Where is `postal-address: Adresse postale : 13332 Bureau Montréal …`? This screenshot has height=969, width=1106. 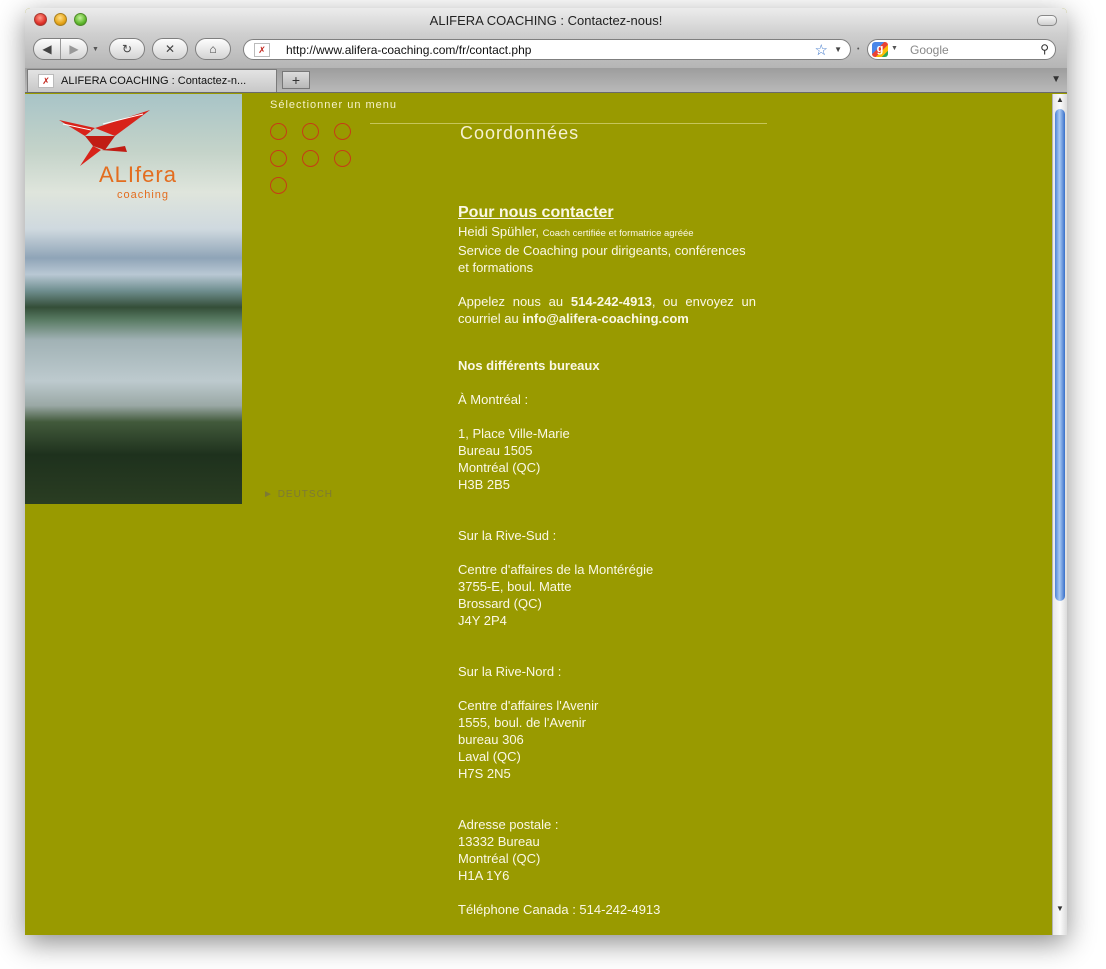 postal-address: Adresse postale : 13332 Bureau Montréal … is located at coordinates (607, 850).